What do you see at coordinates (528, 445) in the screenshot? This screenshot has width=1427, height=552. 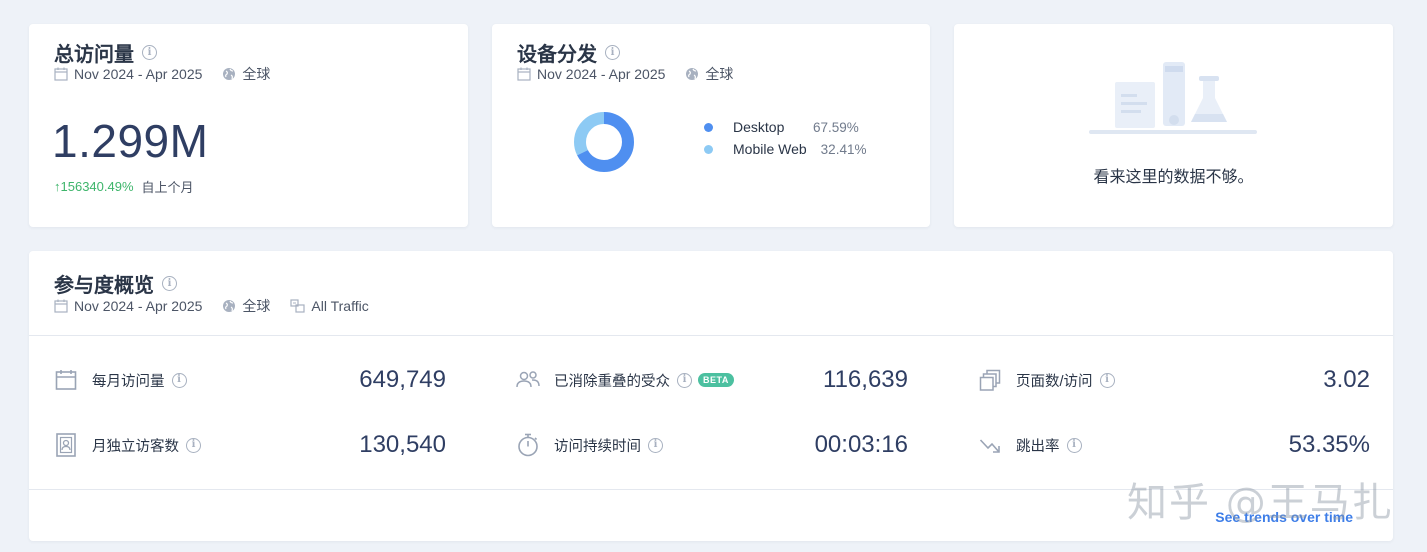 I see `stopwatch-icon` at bounding box center [528, 445].